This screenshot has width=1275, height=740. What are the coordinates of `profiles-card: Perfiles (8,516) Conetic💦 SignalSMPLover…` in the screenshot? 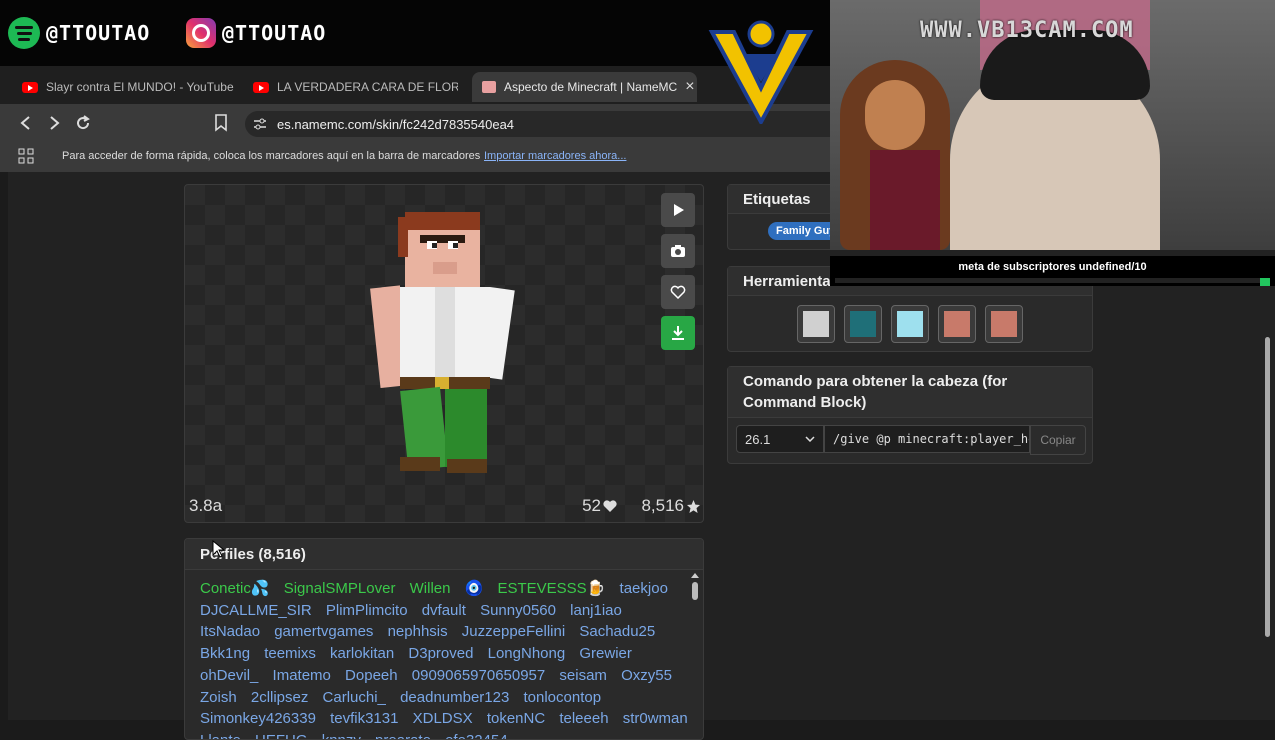 It's located at (444, 639).